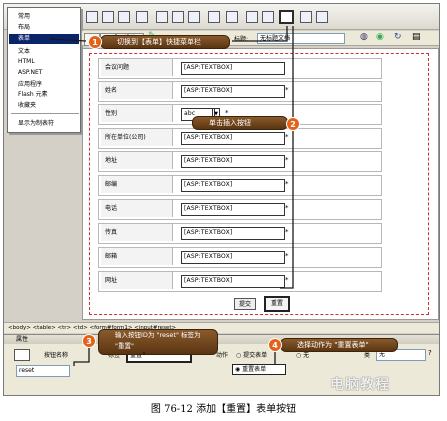 Image resolution: width=447 pixels, height=421 pixels. Describe the element at coordinates (287, 210) in the screenshot. I see `connector-line-2b` at that location.